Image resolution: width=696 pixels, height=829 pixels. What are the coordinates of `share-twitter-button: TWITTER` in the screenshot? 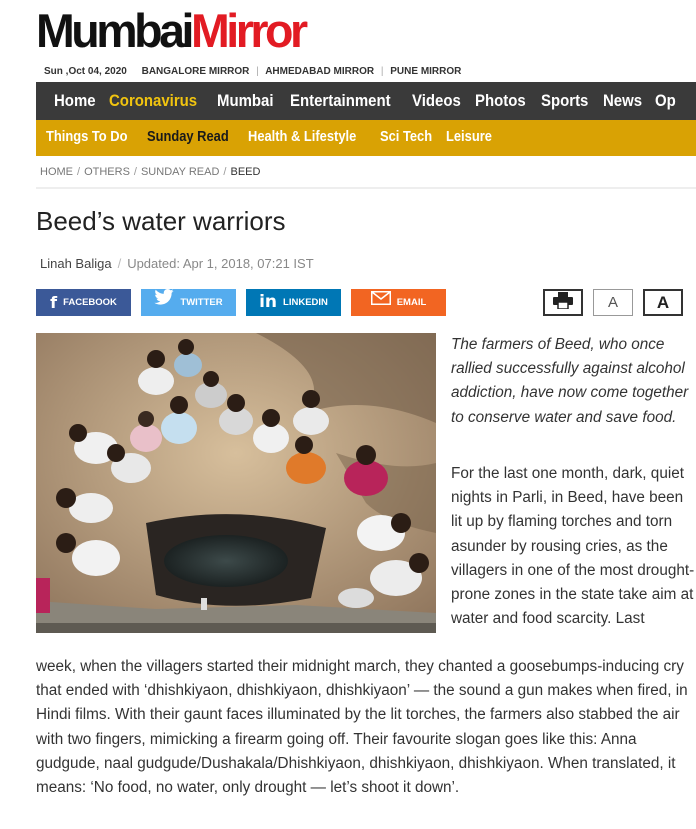 It's located at (188, 302).